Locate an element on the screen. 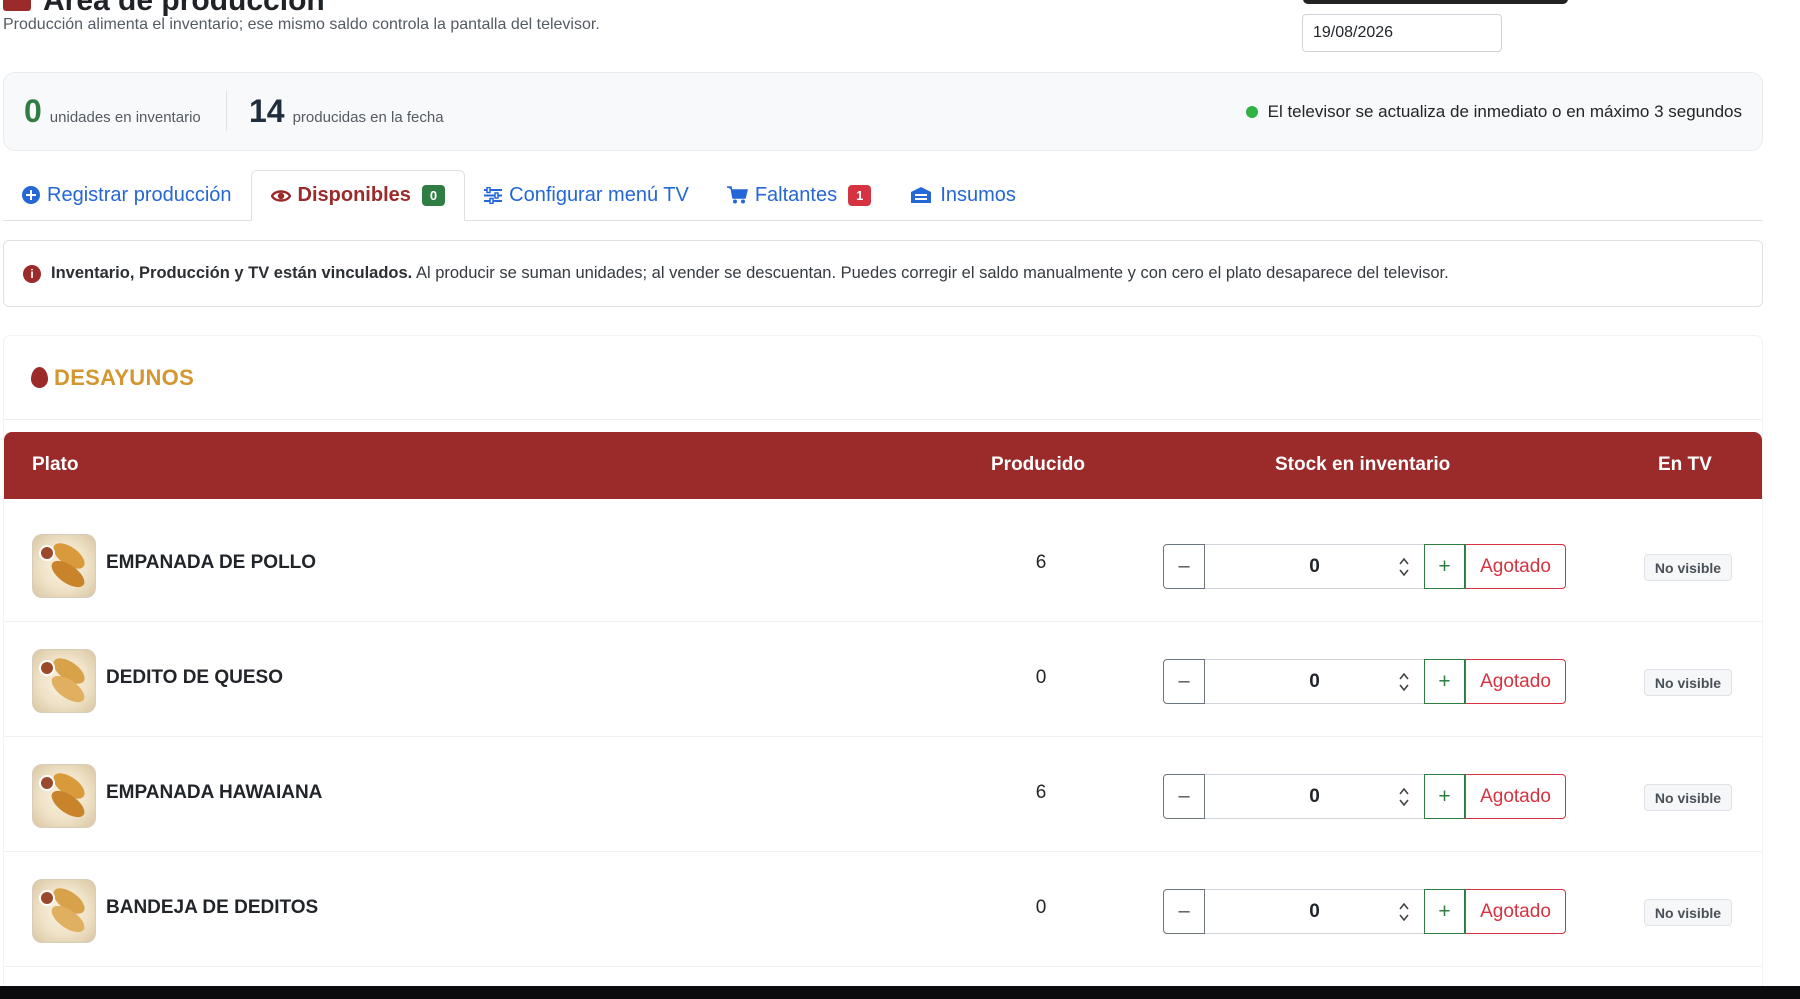 This screenshot has height=999, width=1800. tab-label: Insumos is located at coordinates (978, 194).